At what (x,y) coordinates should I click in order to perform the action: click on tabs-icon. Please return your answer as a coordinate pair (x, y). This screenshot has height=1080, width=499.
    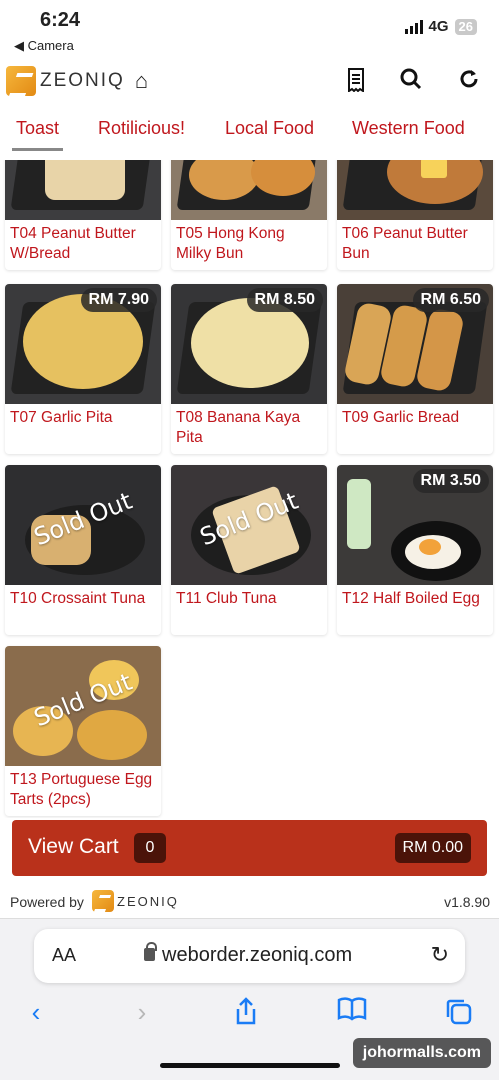
    Looking at the image, I should click on (458, 1014).